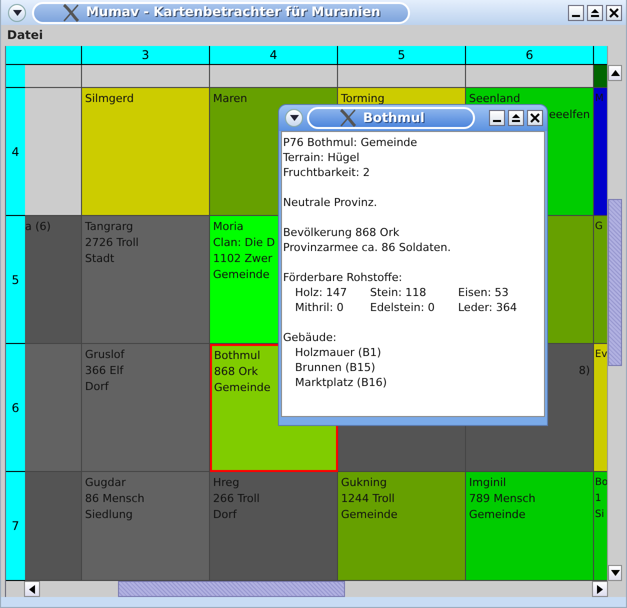  I want to click on cell-text: Gukning, so click(364, 483).